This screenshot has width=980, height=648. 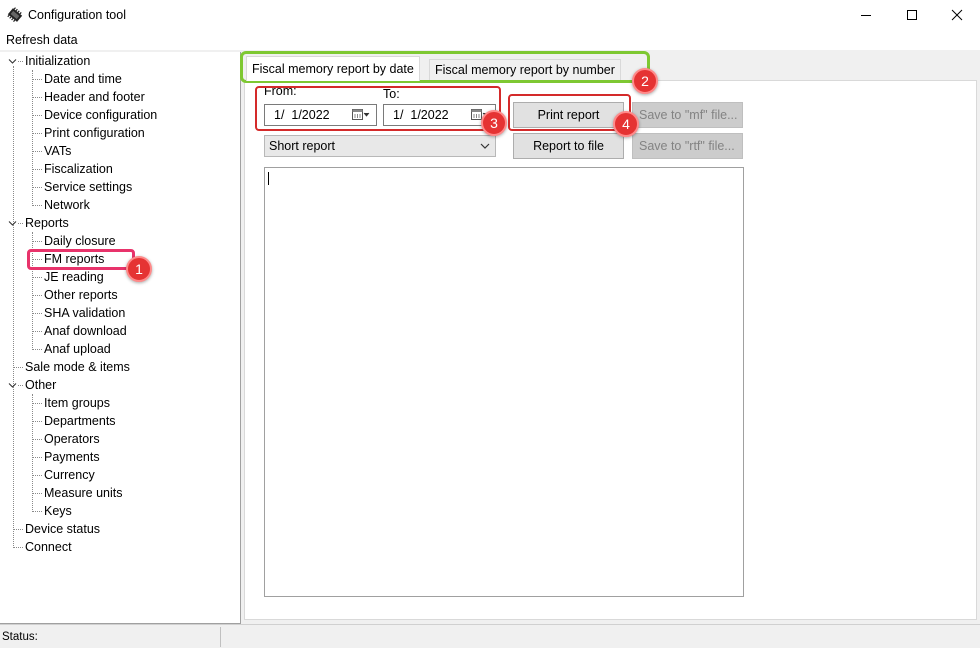 What do you see at coordinates (32, 291) in the screenshot?
I see `tree-reports-line` at bounding box center [32, 291].